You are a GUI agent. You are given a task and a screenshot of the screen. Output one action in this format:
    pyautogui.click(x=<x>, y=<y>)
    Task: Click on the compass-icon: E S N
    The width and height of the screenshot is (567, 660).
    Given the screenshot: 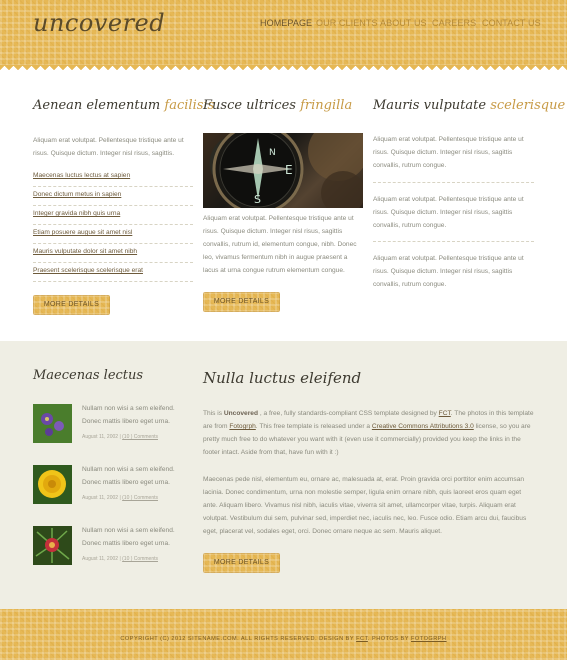 What is the action you would take?
    pyautogui.click(x=287, y=170)
    